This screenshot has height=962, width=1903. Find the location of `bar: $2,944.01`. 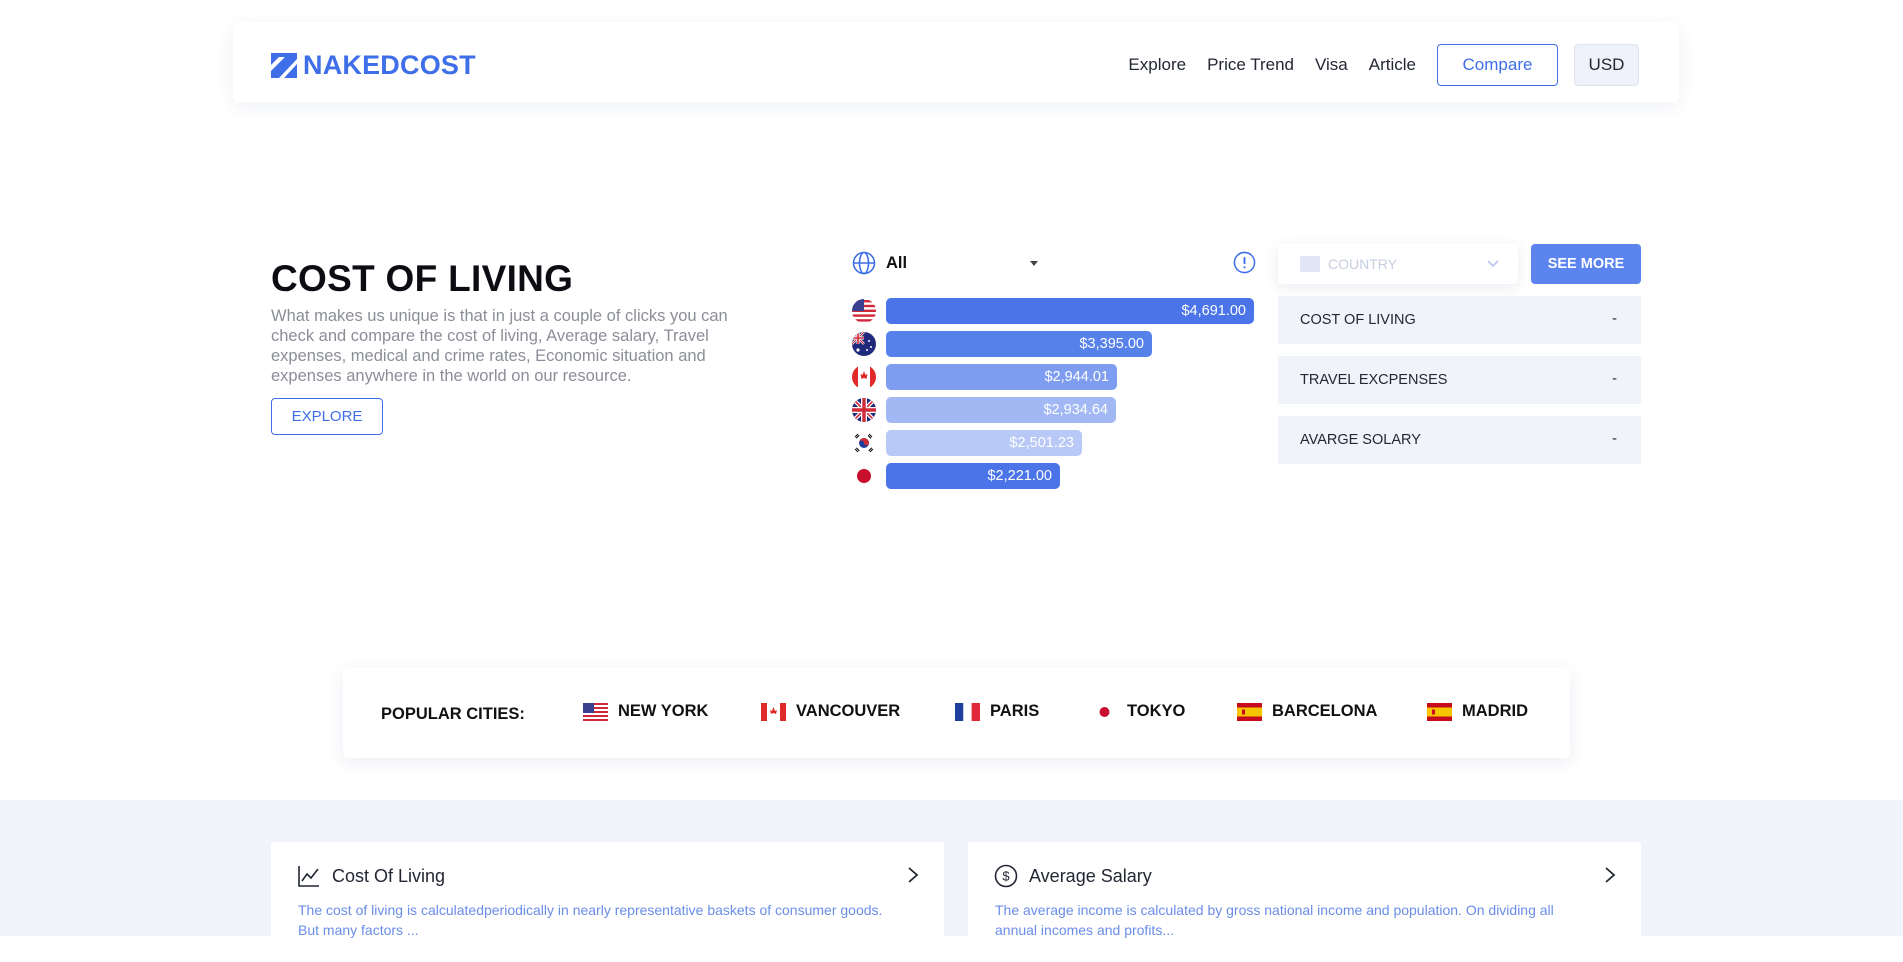

bar: $2,944.01 is located at coordinates (1001, 377).